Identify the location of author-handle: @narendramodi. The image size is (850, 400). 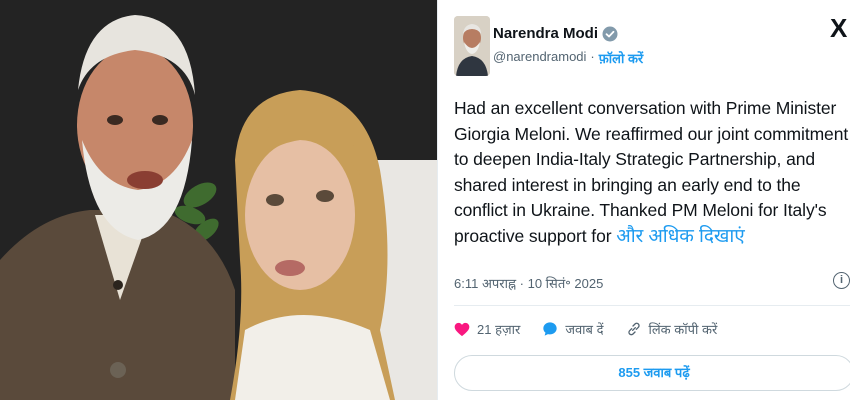
(539, 58).